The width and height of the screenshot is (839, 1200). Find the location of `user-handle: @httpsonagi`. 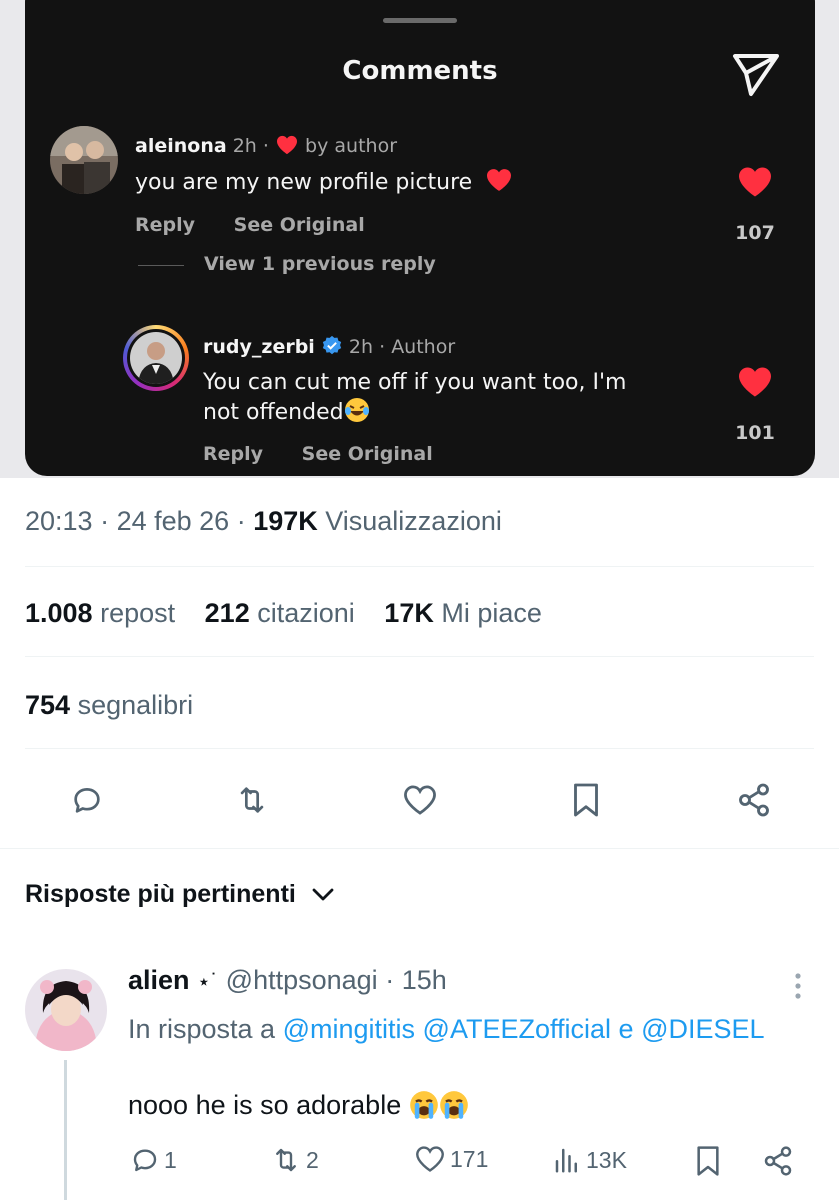

user-handle: @httpsonagi is located at coordinates (302, 980).